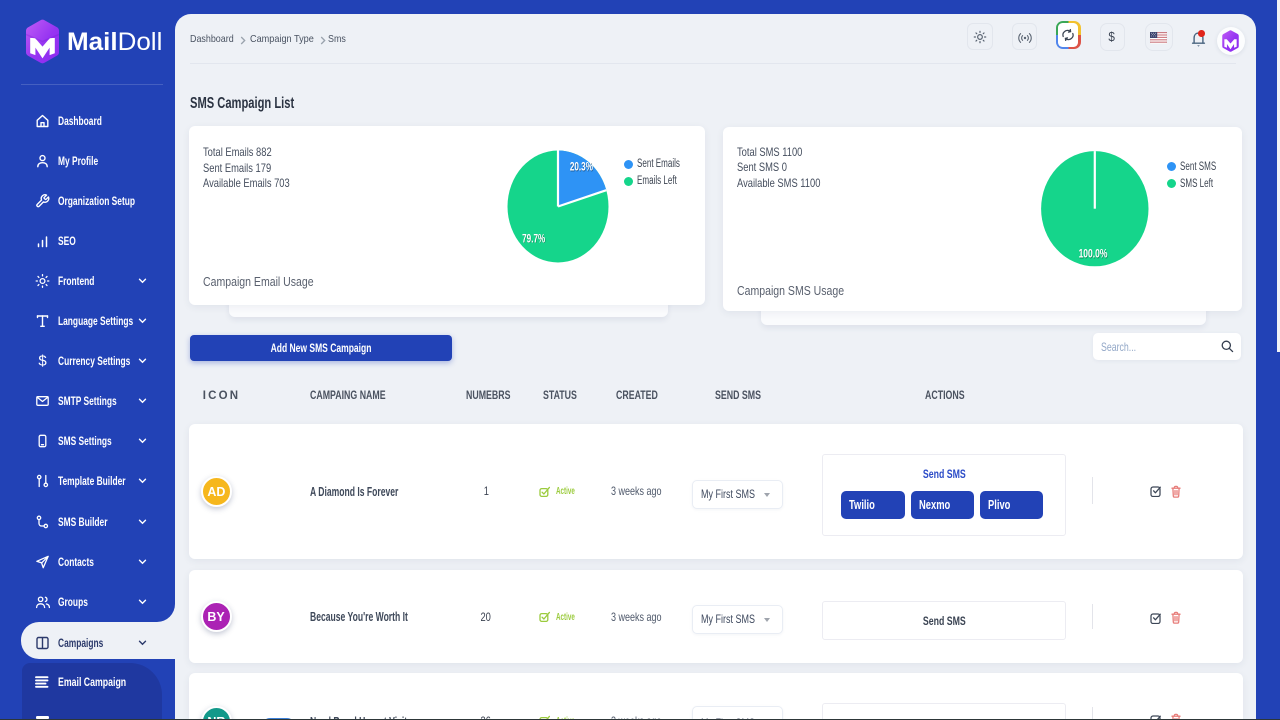 The image size is (1280, 720). Describe the element at coordinates (533, 239) in the screenshot. I see `svg-text: 79.7%` at that location.